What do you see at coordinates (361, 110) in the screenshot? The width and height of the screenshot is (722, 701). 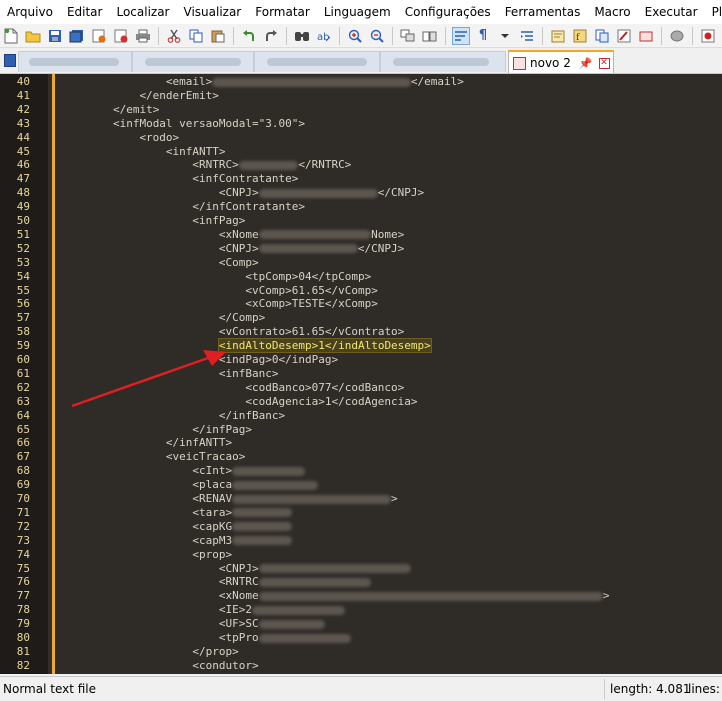 I see `code-line: 42 </emit>` at bounding box center [361, 110].